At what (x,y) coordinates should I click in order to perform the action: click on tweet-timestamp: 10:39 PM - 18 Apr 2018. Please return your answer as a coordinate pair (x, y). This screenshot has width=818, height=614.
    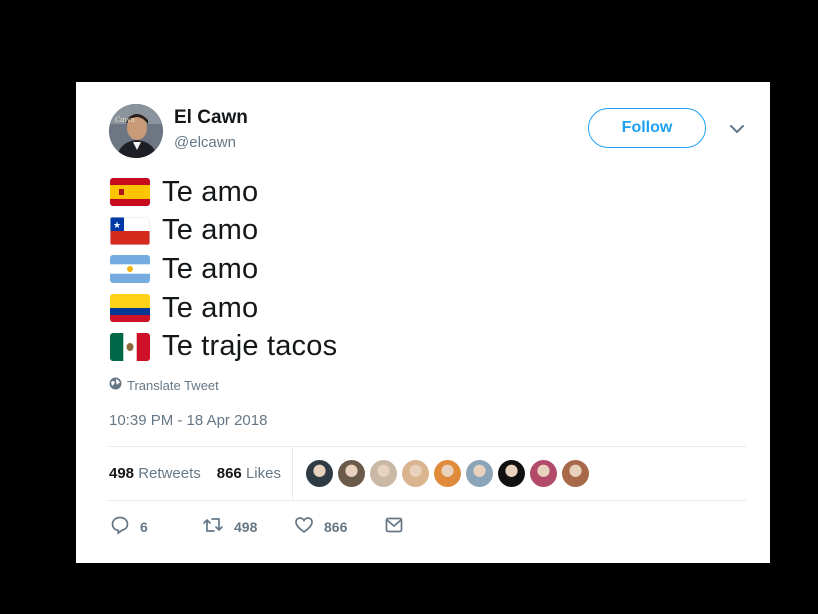
    Looking at the image, I should click on (188, 420).